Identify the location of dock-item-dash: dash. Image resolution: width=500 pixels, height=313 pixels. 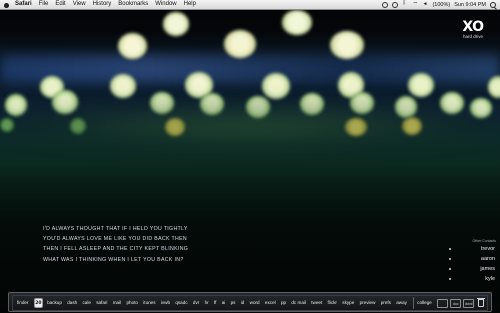
(72, 303).